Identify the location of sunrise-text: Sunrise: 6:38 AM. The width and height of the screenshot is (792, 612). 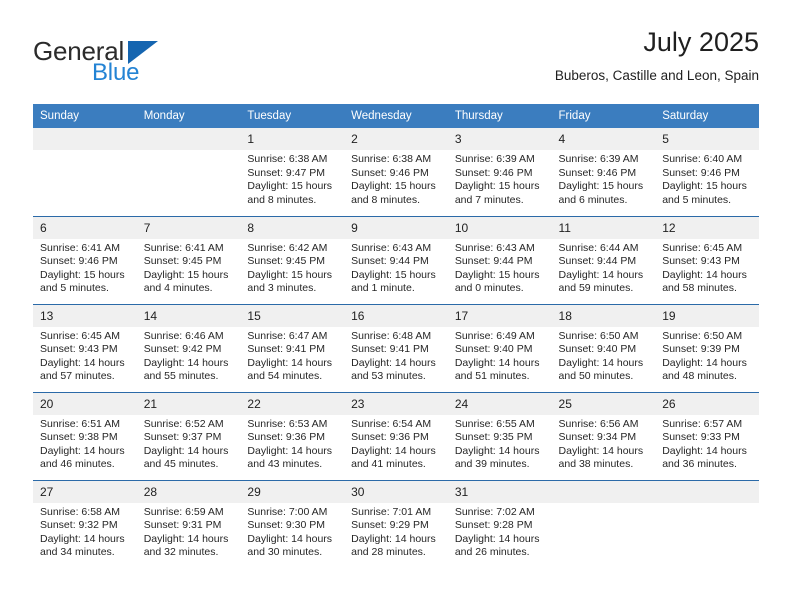
(287, 159).